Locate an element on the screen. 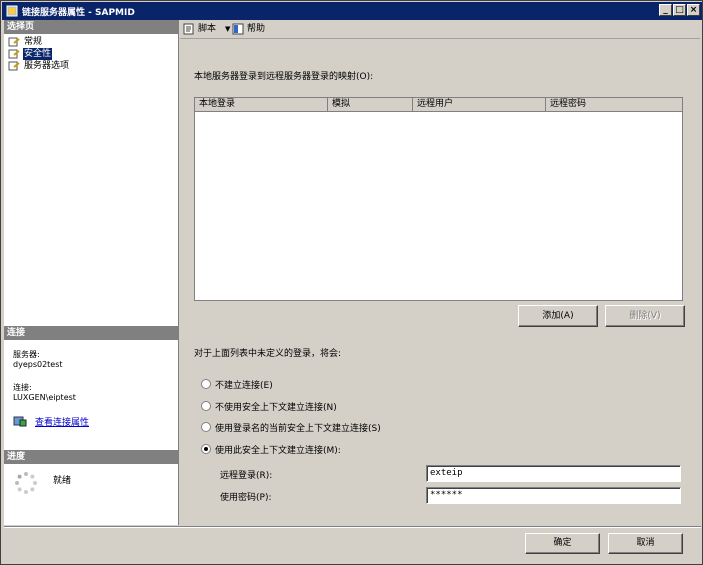 This screenshot has height=565, width=703. radio-indicator-selected is located at coordinates (206, 449).